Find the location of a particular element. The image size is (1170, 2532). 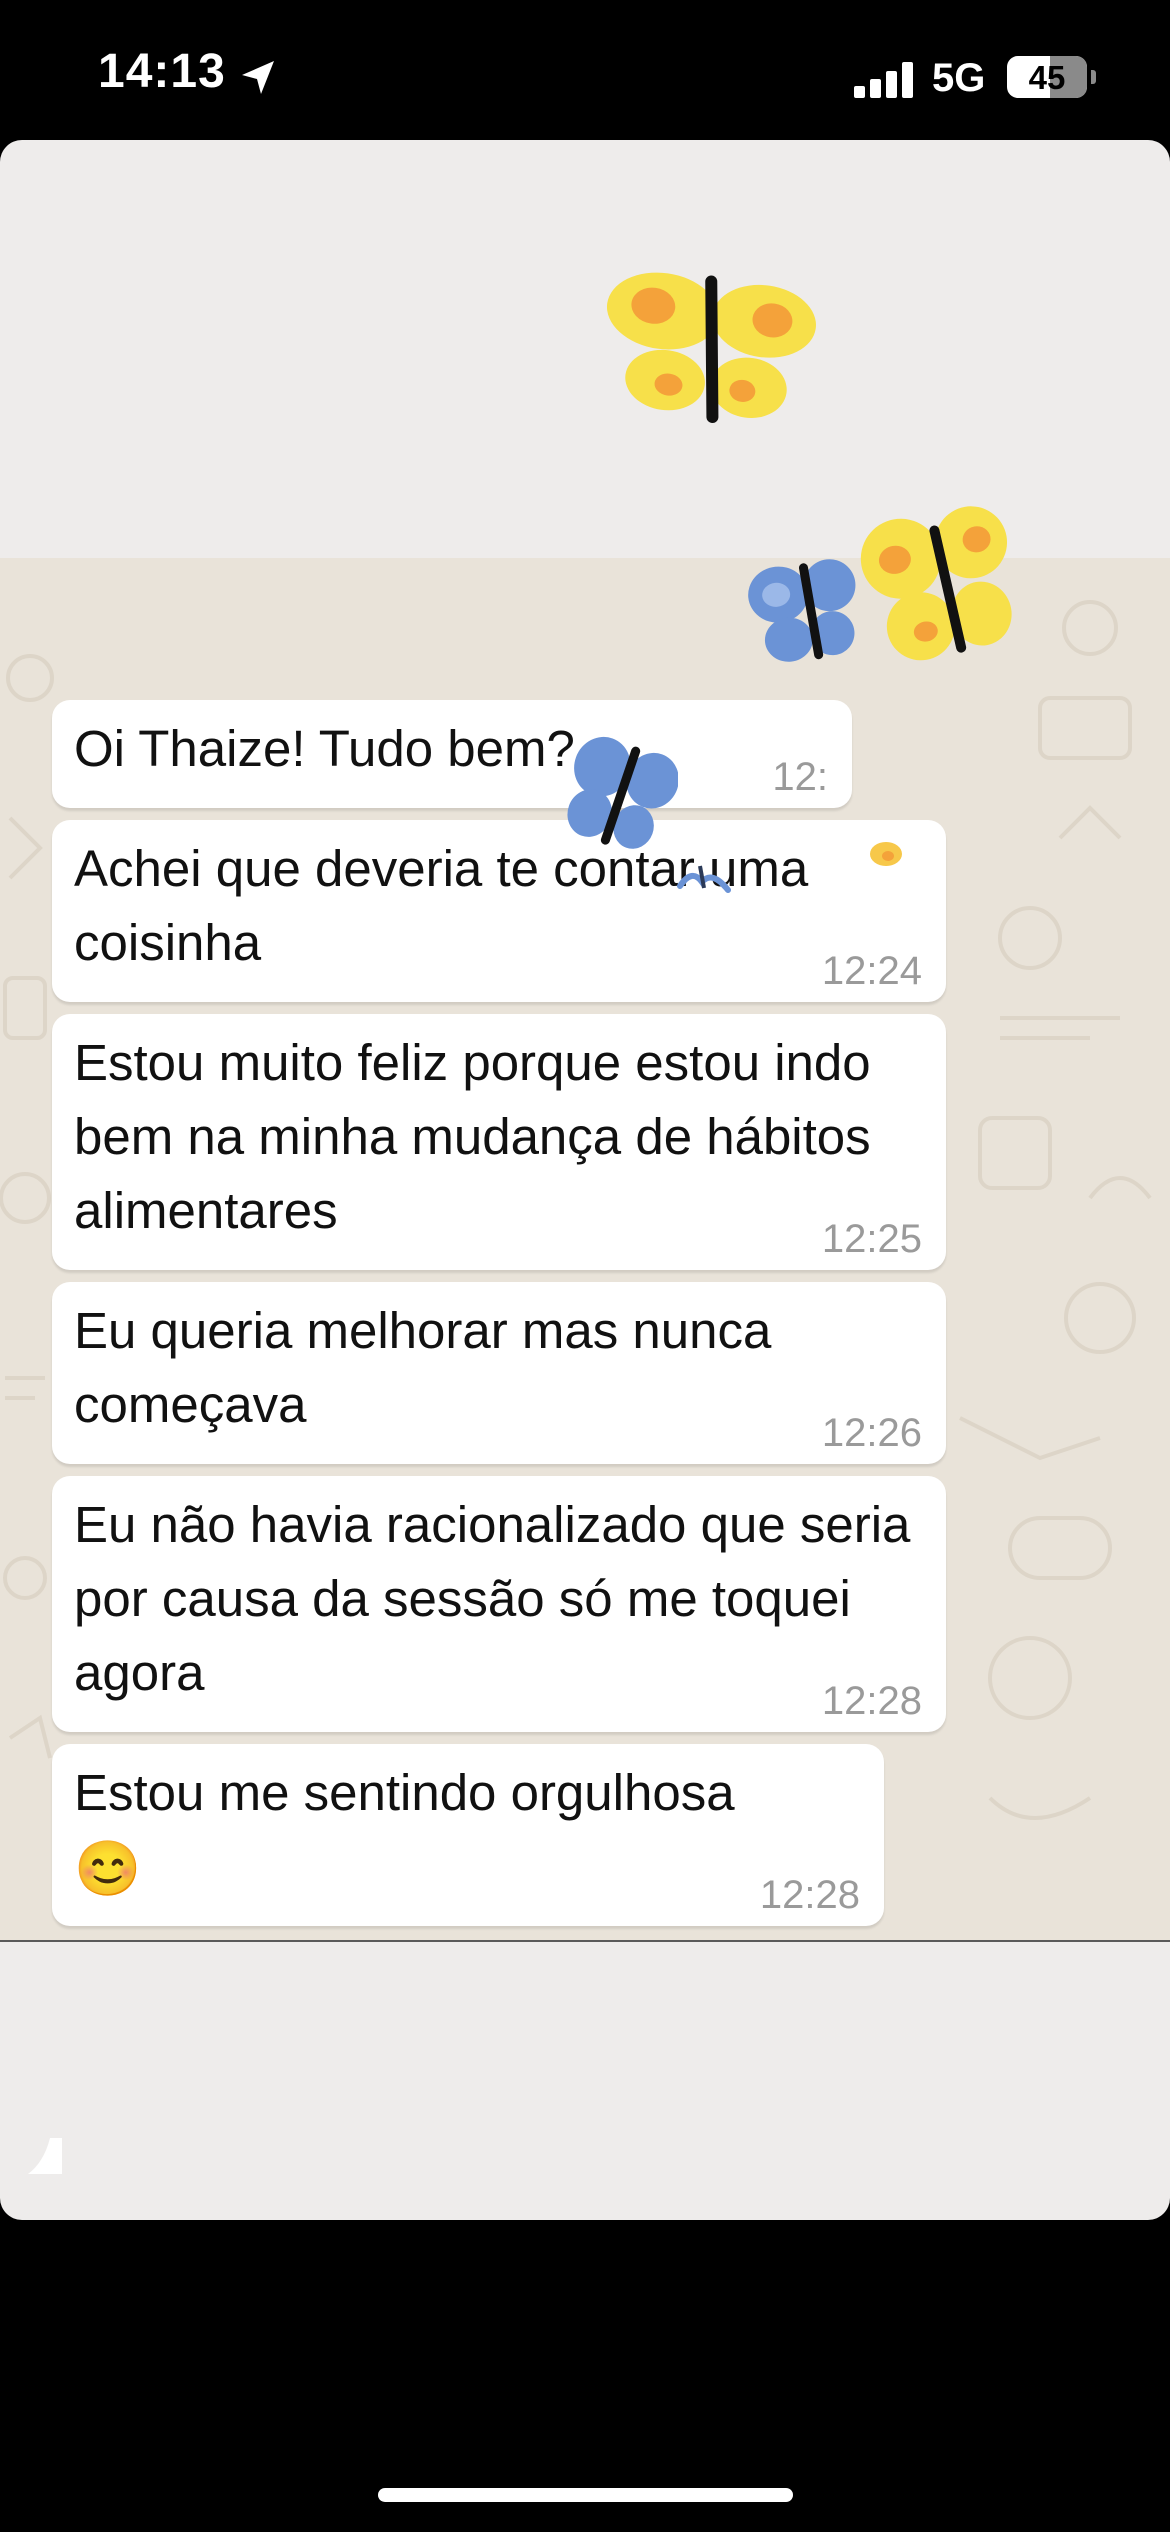

smiling-face-emoji: 😊 is located at coordinates (108, 1869).